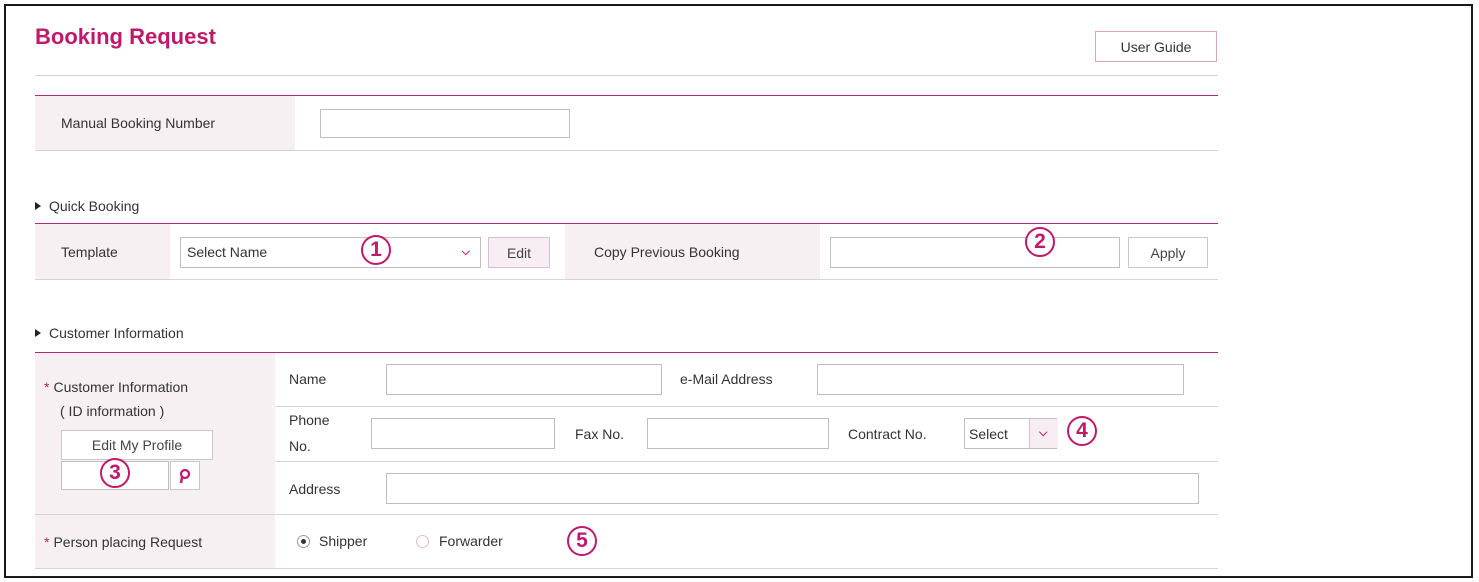  What do you see at coordinates (519, 252) in the screenshot?
I see `template-edit-button: Edit` at bounding box center [519, 252].